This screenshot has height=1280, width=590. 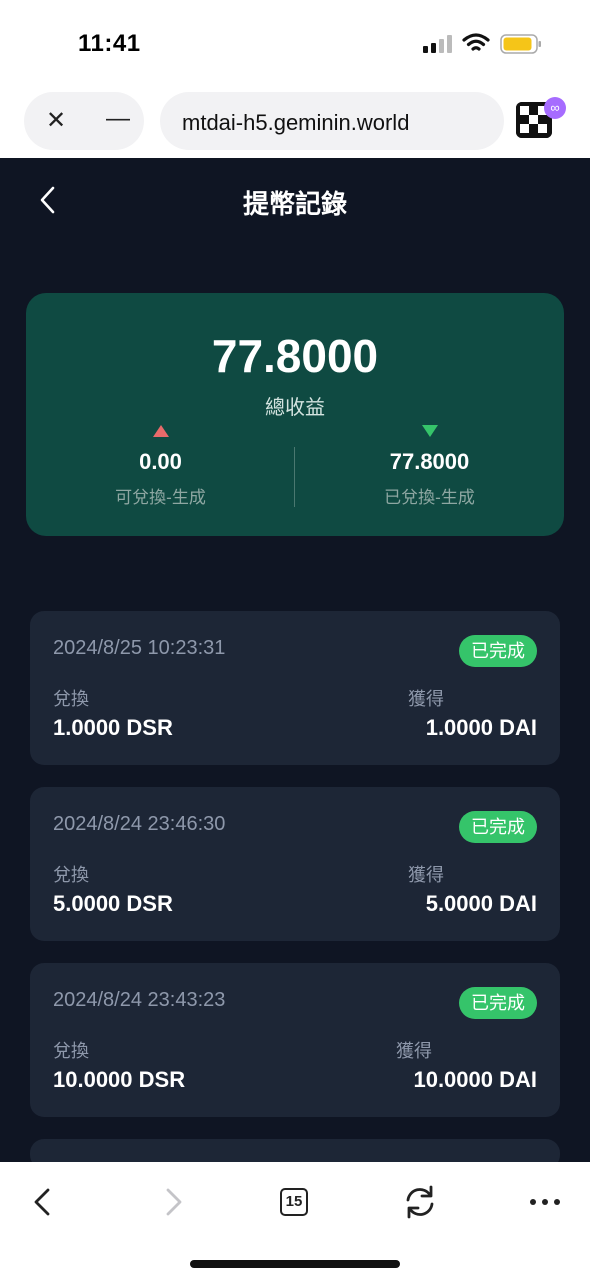 I want to click on url-text: mtdai-h5.geminin.world, so click(x=296, y=122).